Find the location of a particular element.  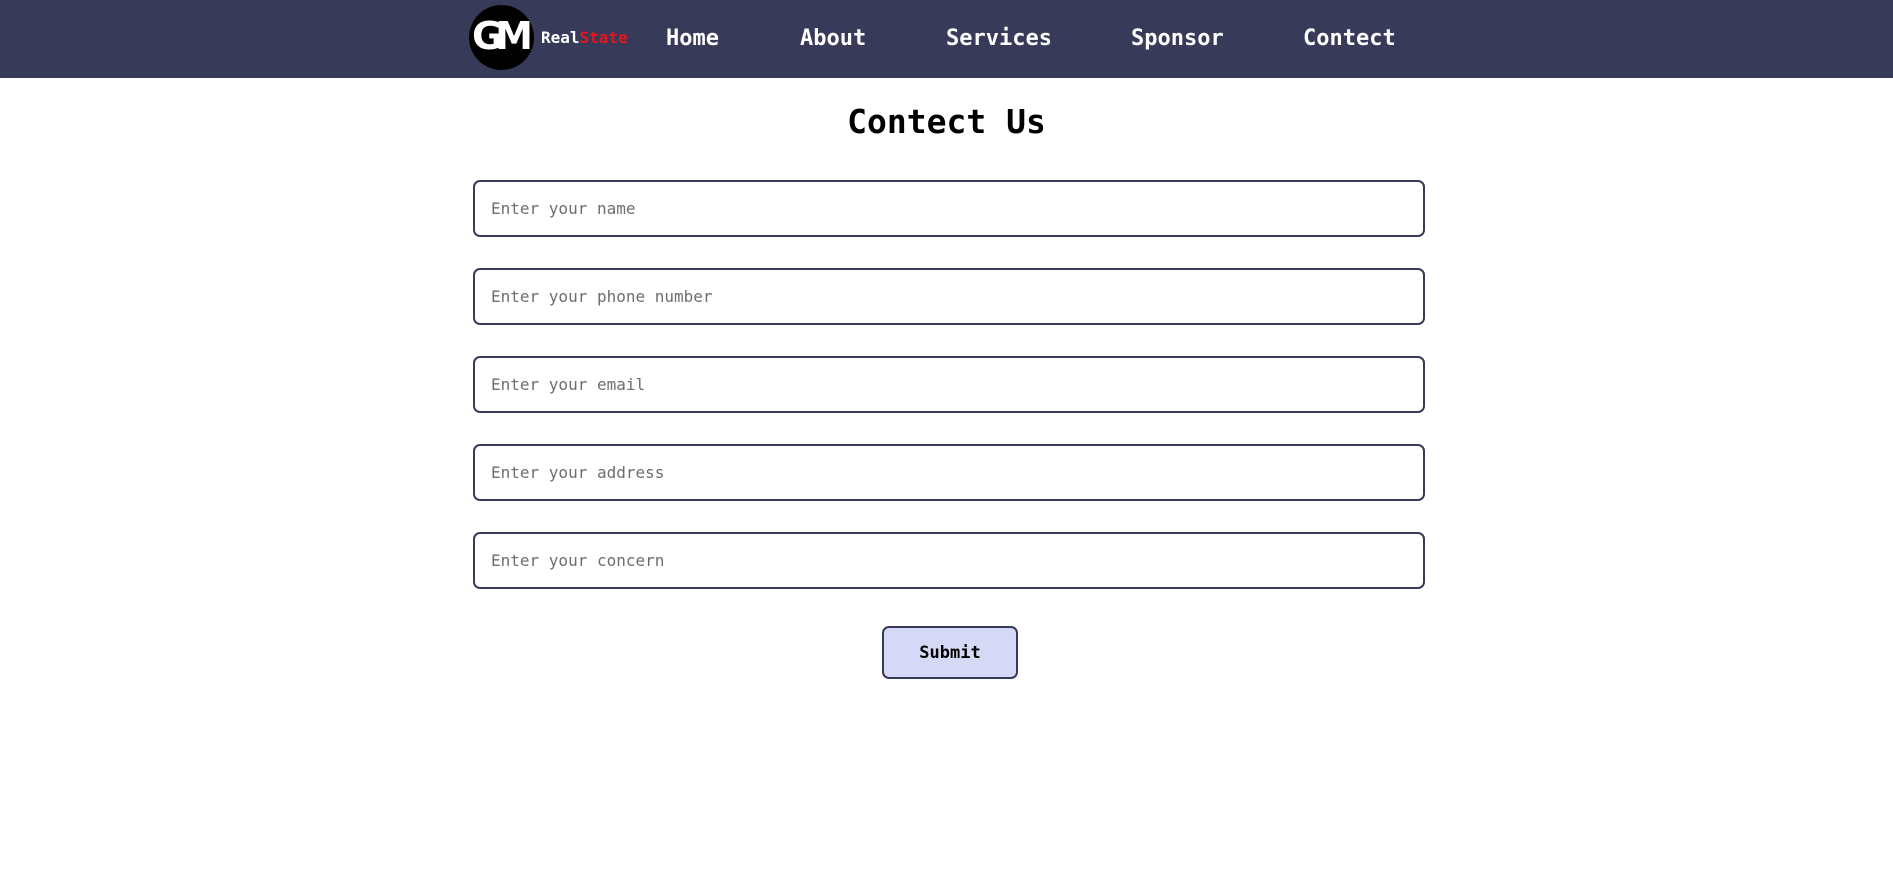

brand-name-state: State is located at coordinates (603, 37).